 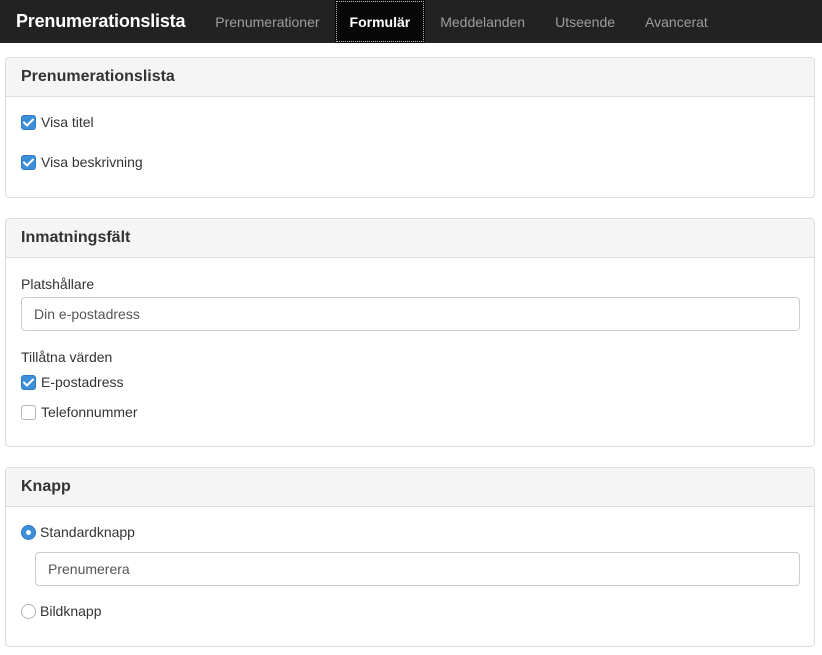 I want to click on allowed-values-label: Tillåtna värden, so click(x=67, y=357).